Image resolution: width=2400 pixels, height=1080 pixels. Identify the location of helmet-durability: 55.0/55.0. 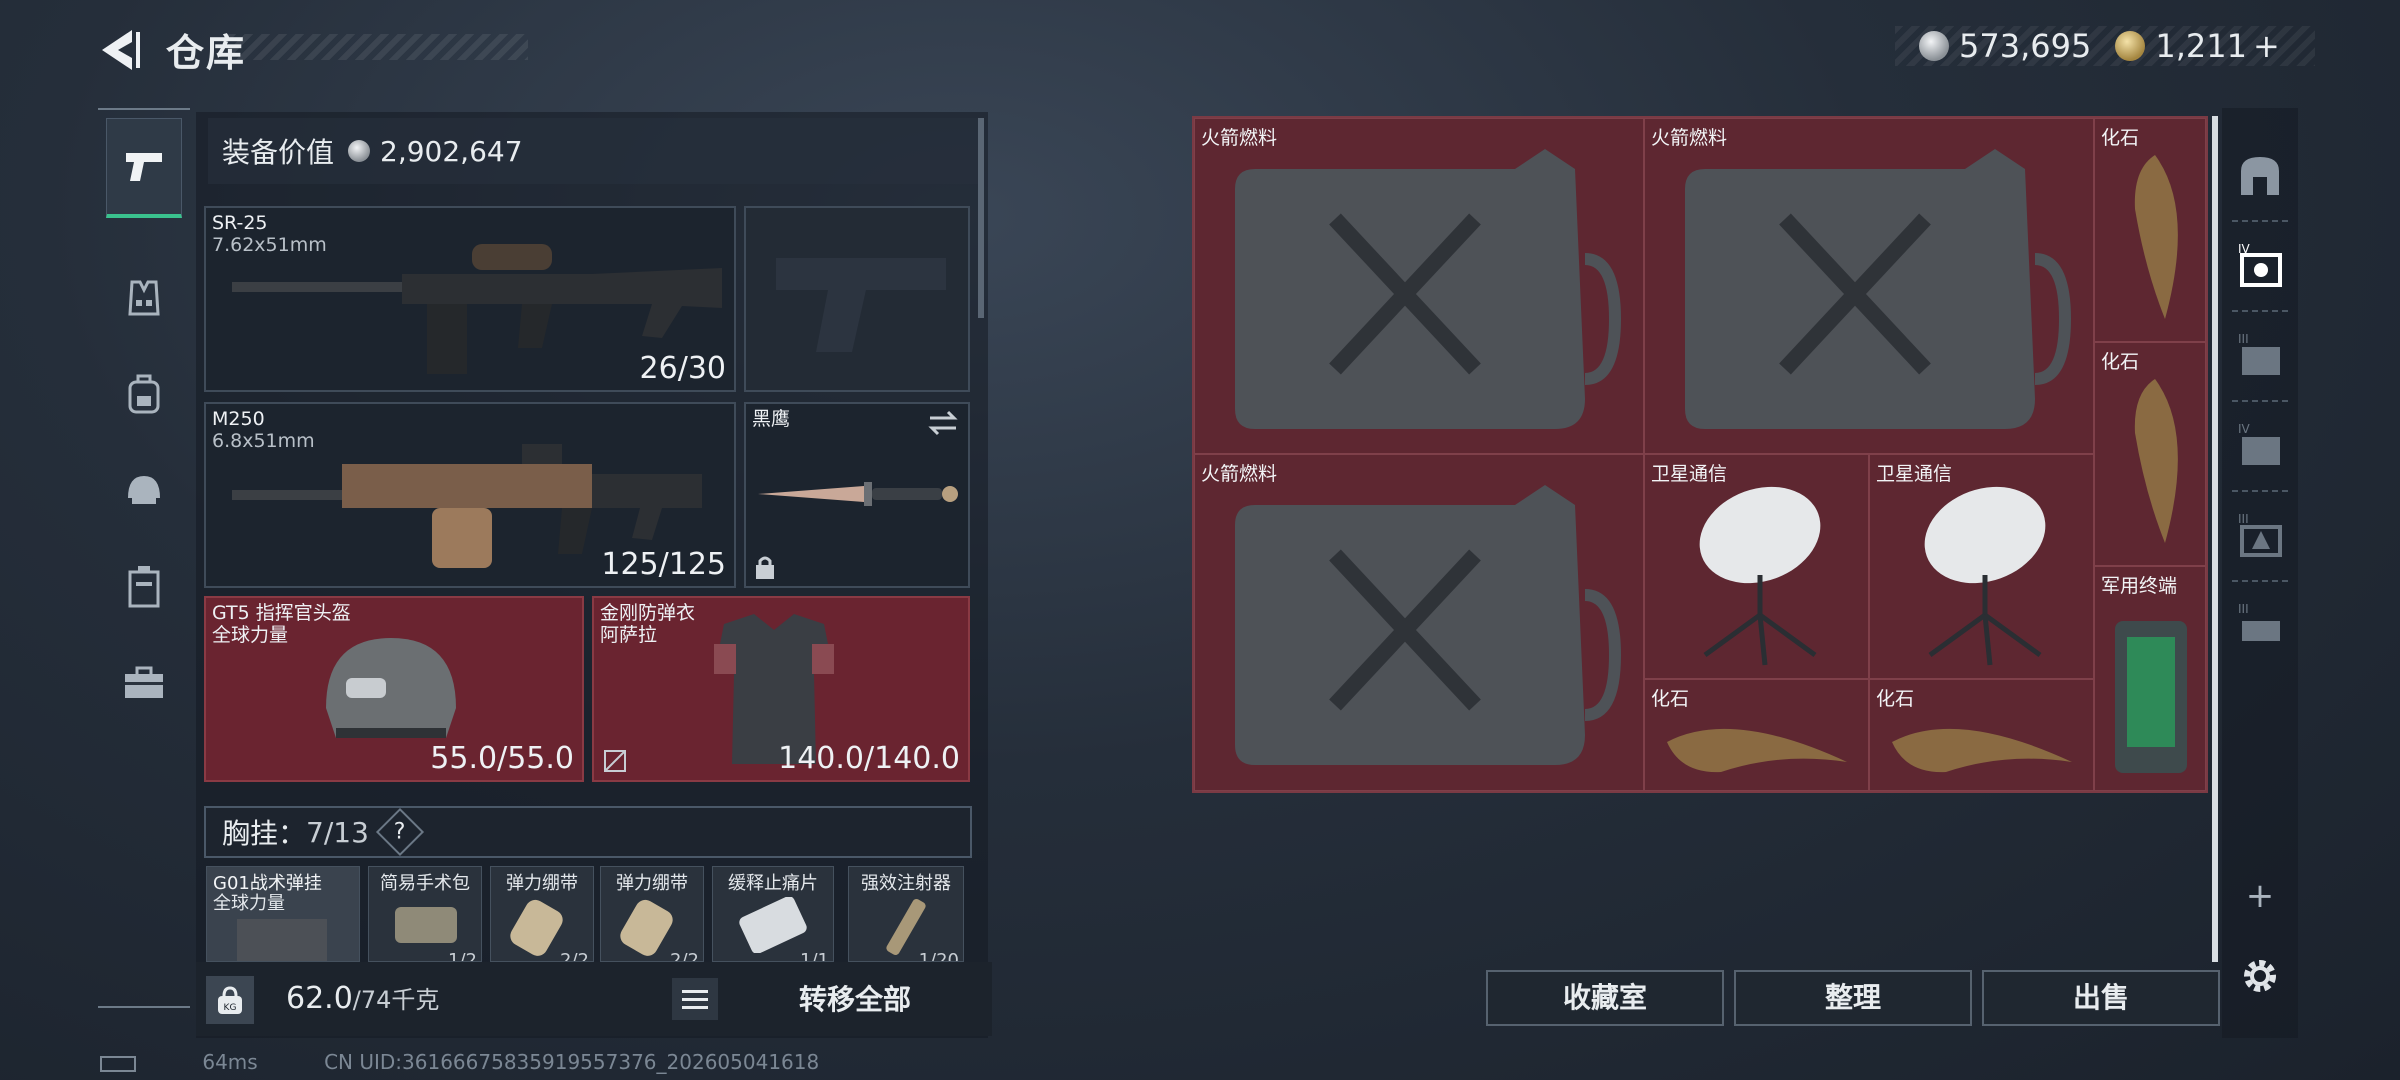
(502, 758).